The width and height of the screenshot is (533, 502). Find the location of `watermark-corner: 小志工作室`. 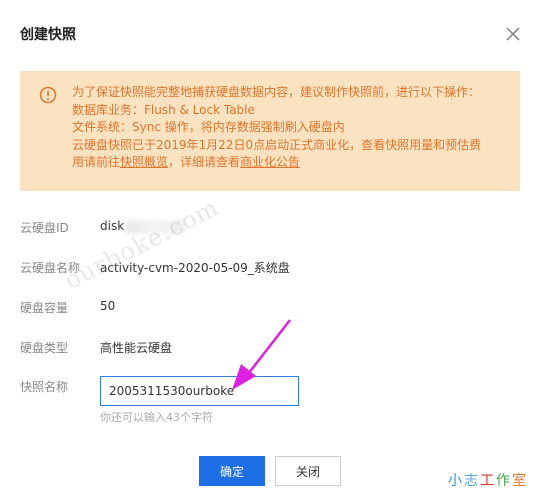

watermark-corner: 小志工作室 is located at coordinates (488, 480).